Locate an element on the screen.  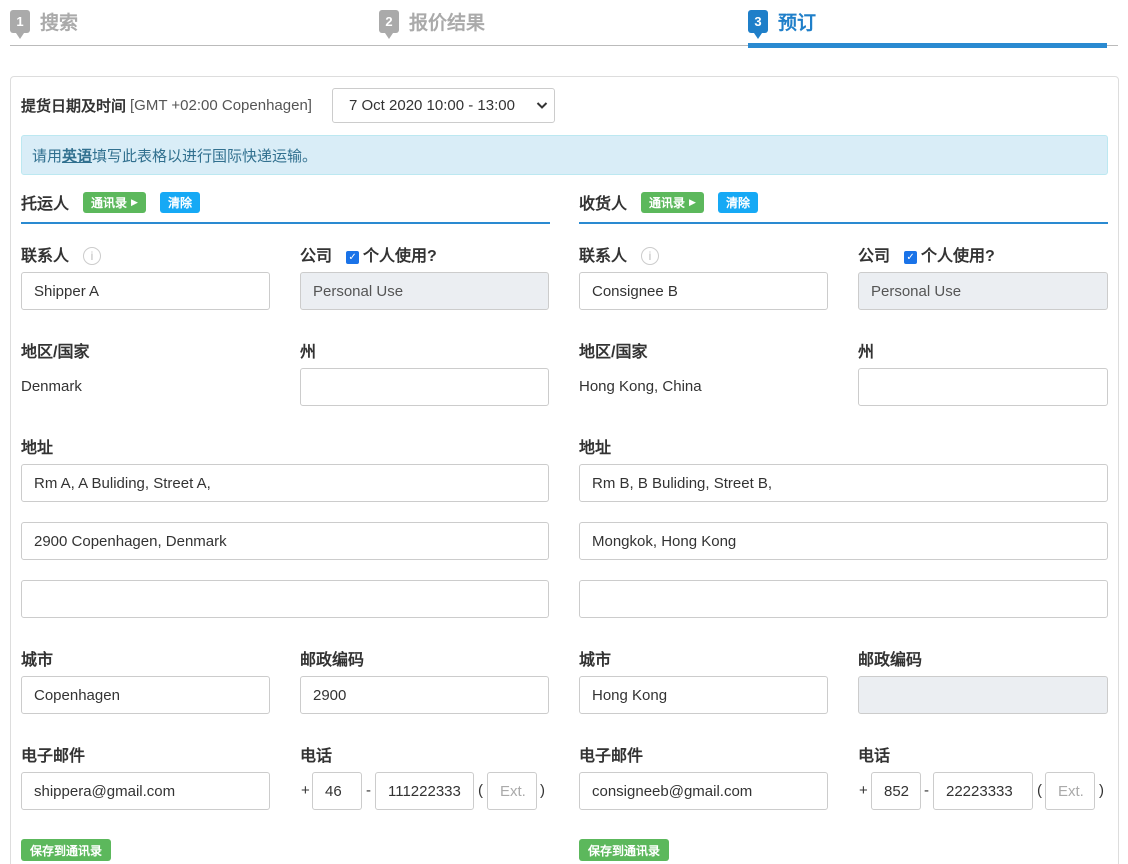
consignee-phone-country-code: 852 is located at coordinates (896, 791).